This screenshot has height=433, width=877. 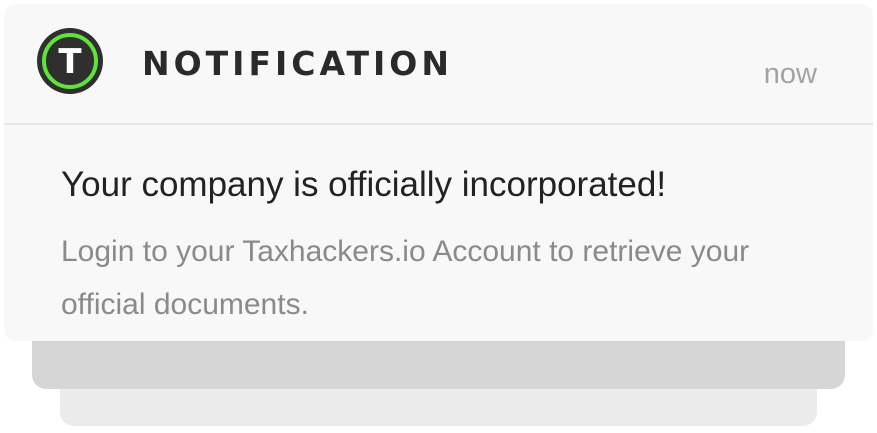 I want to click on logo-letter: T, so click(x=70, y=61).